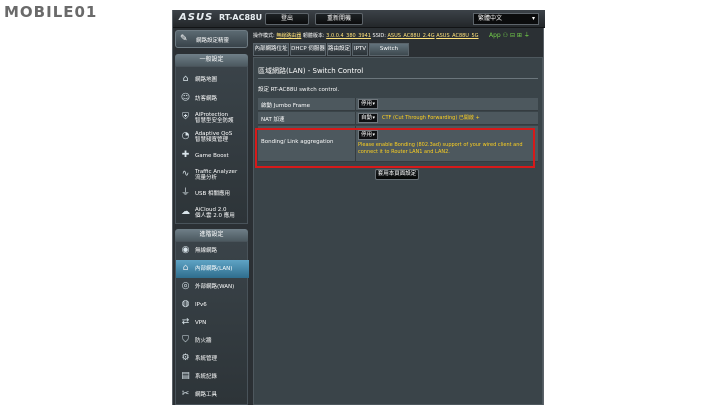 This screenshot has width=720, height=405. What do you see at coordinates (368, 118) in the screenshot?
I see `nat-acceleration-select: 自動 ▾` at bounding box center [368, 118].